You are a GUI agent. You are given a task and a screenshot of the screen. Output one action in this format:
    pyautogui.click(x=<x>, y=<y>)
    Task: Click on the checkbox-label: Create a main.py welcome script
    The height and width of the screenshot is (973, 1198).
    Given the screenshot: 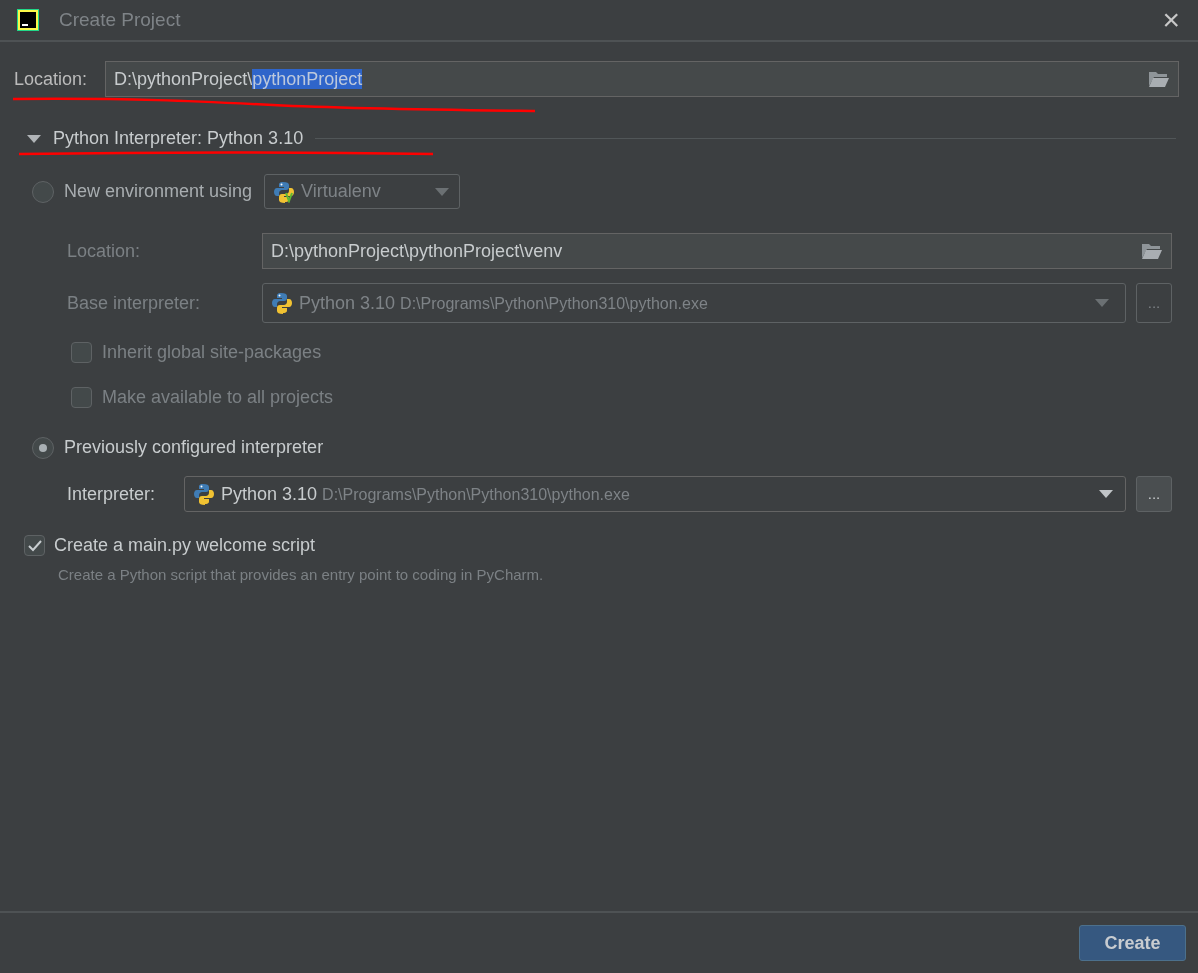 What is the action you would take?
    pyautogui.click(x=185, y=545)
    